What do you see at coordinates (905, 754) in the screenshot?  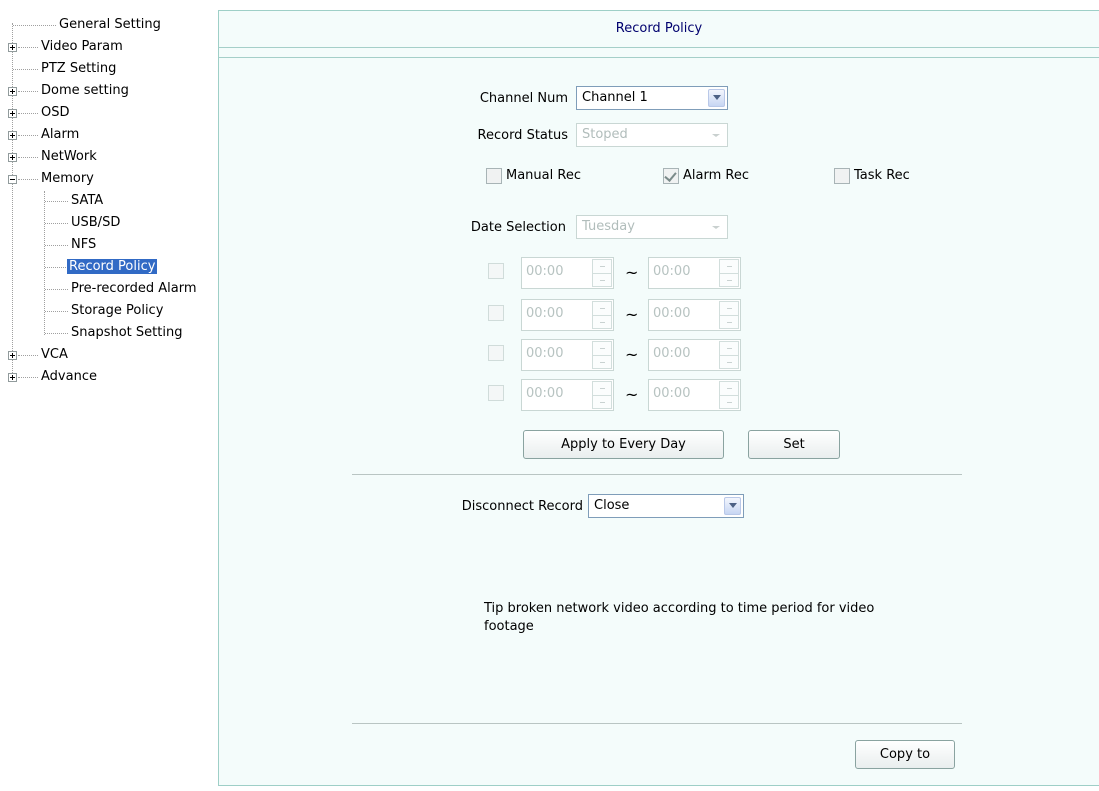 I see `copy-to-button: Copy to` at bounding box center [905, 754].